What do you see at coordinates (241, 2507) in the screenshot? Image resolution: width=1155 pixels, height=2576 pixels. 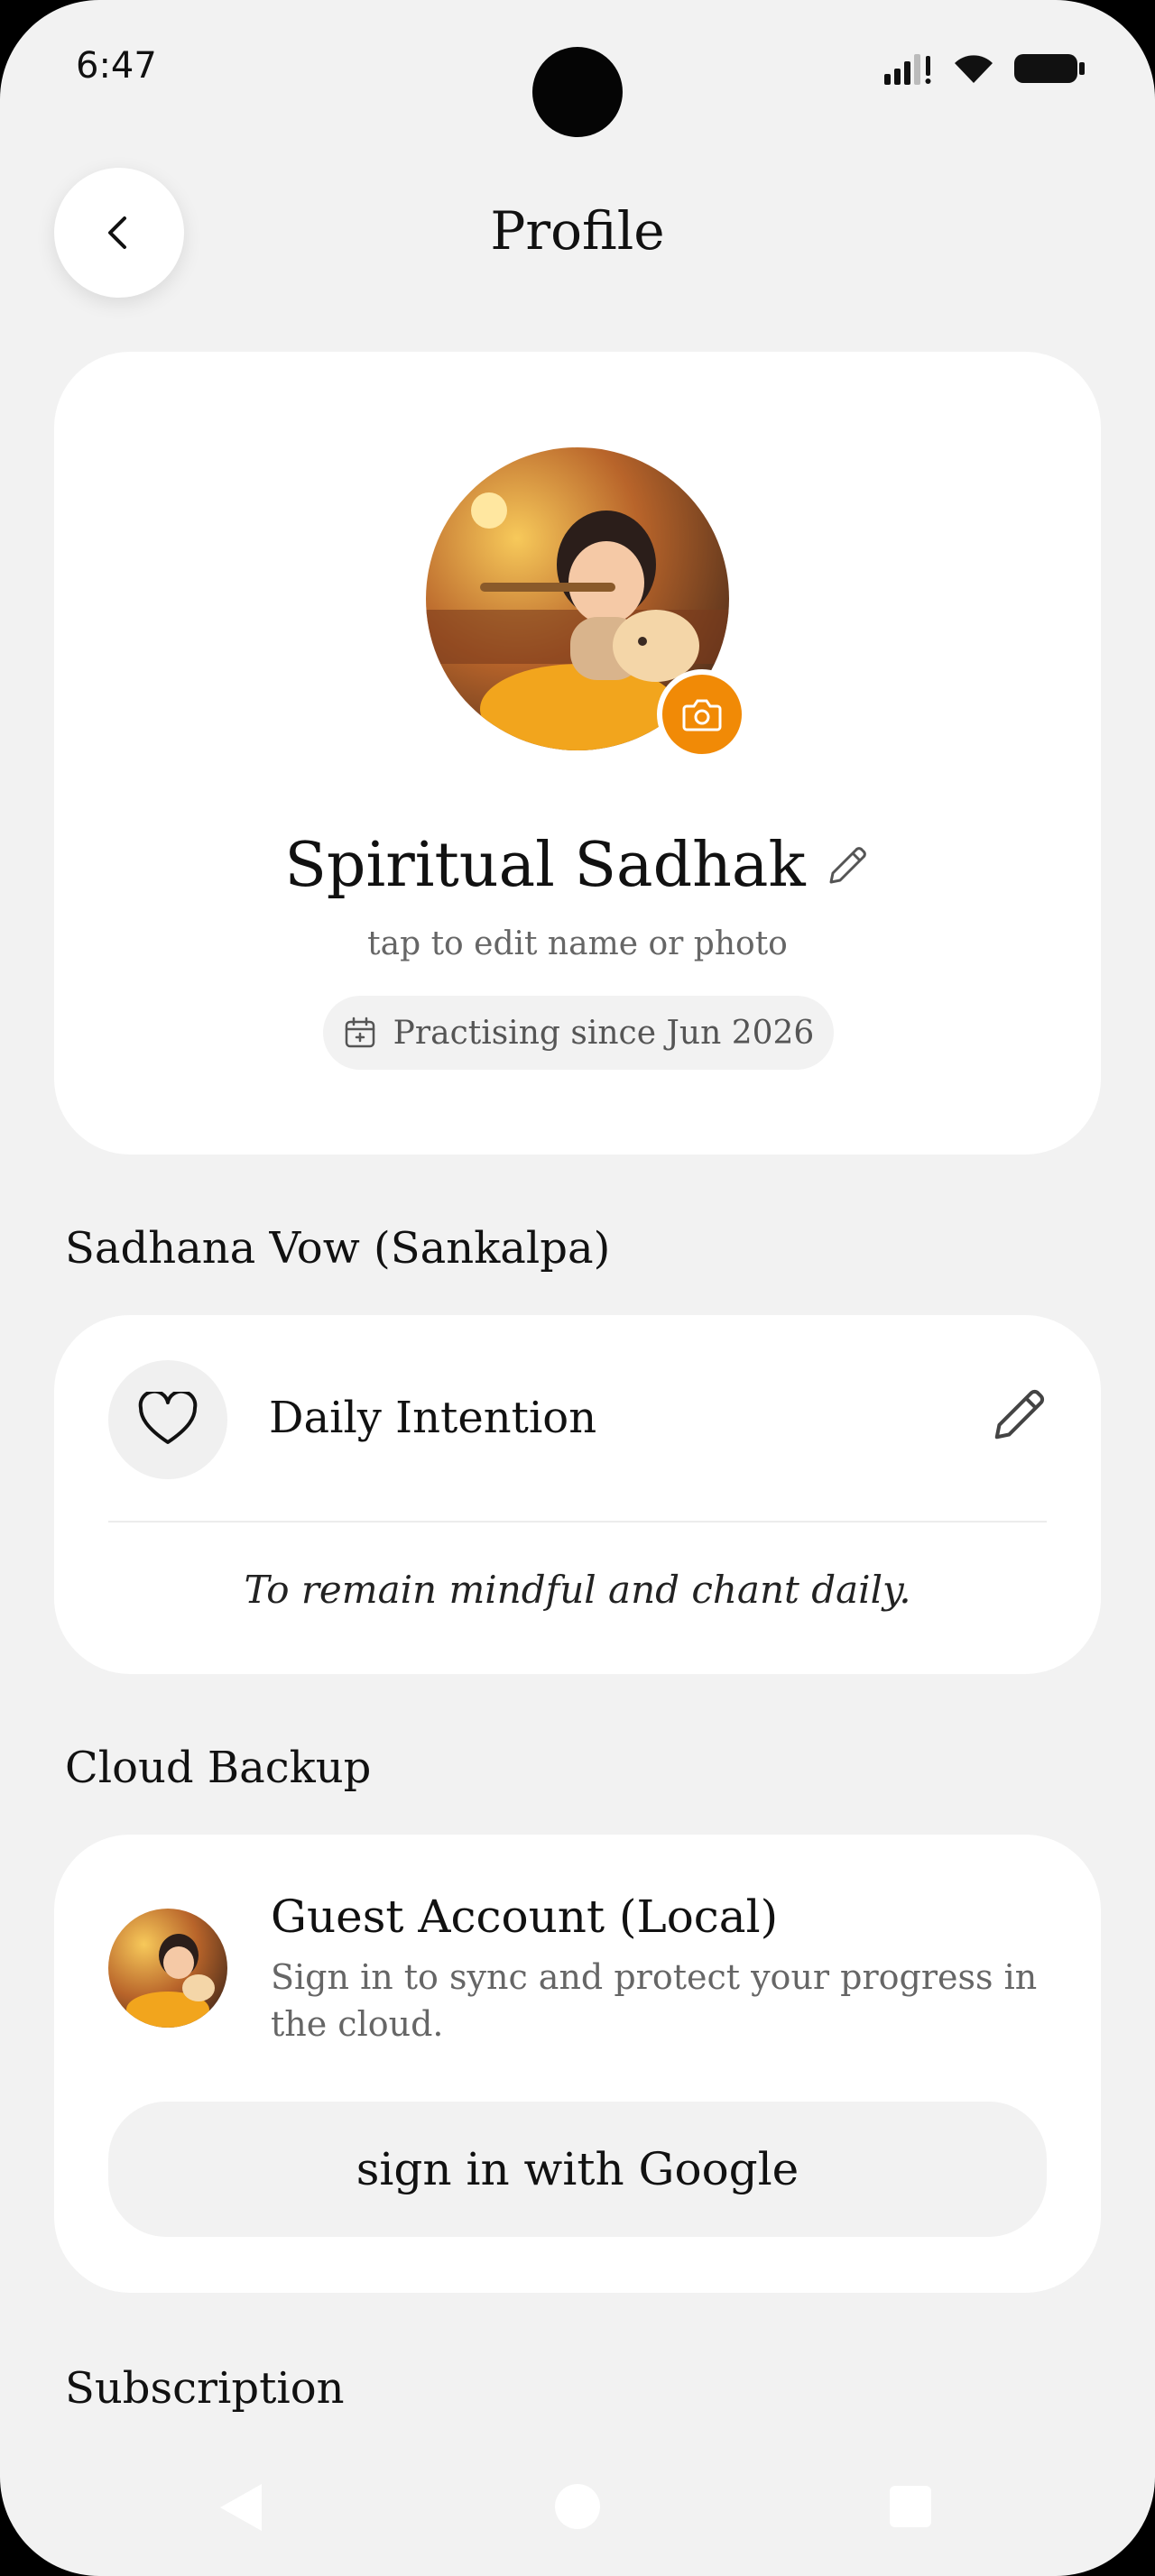 I see `nav-back-button` at bounding box center [241, 2507].